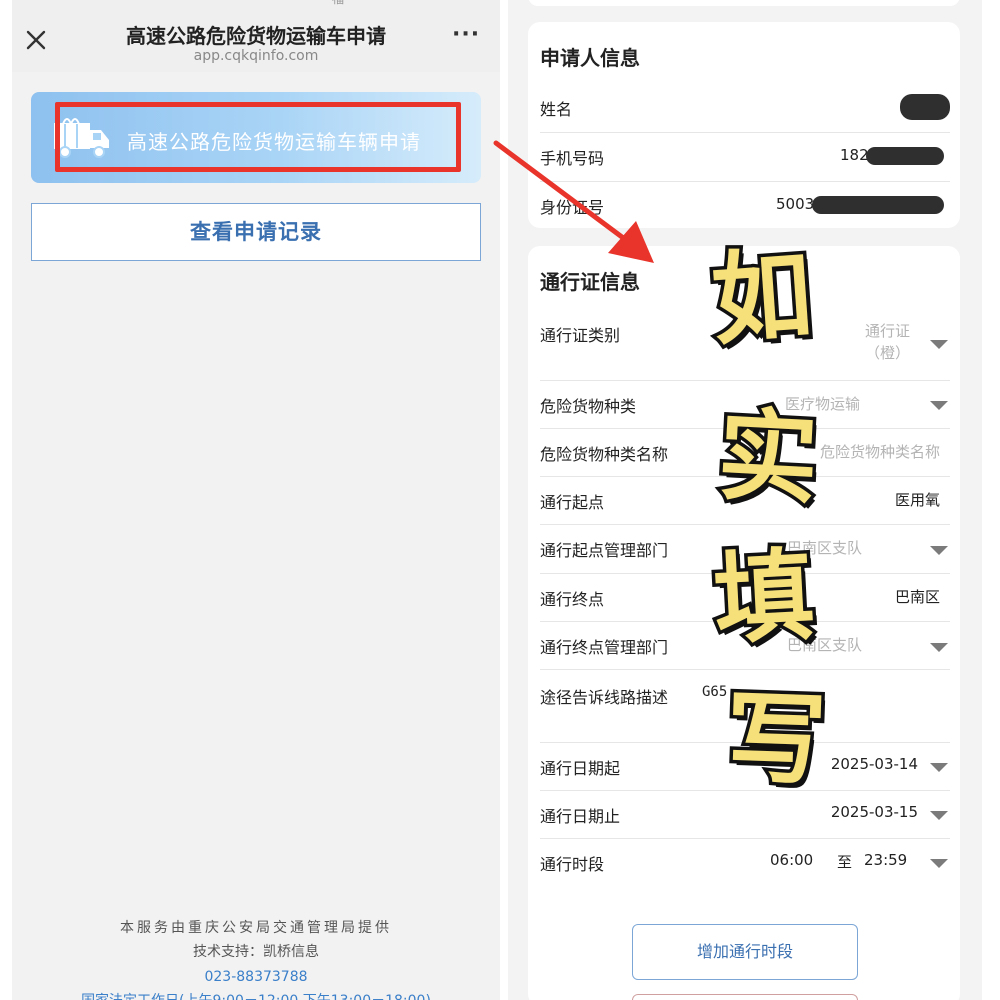  Describe the element at coordinates (580, 768) in the screenshot. I see `row-label: 通行日期起` at that location.